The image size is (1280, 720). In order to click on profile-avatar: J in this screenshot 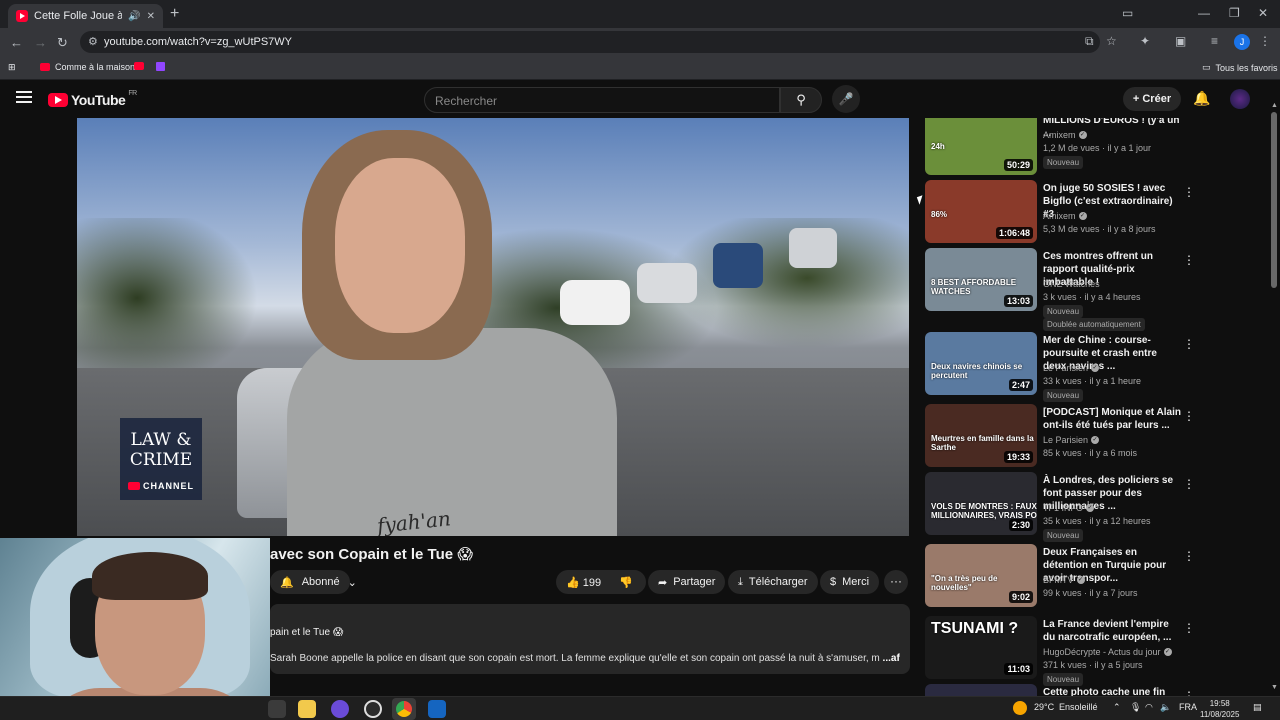, I will do `click(1242, 42)`.